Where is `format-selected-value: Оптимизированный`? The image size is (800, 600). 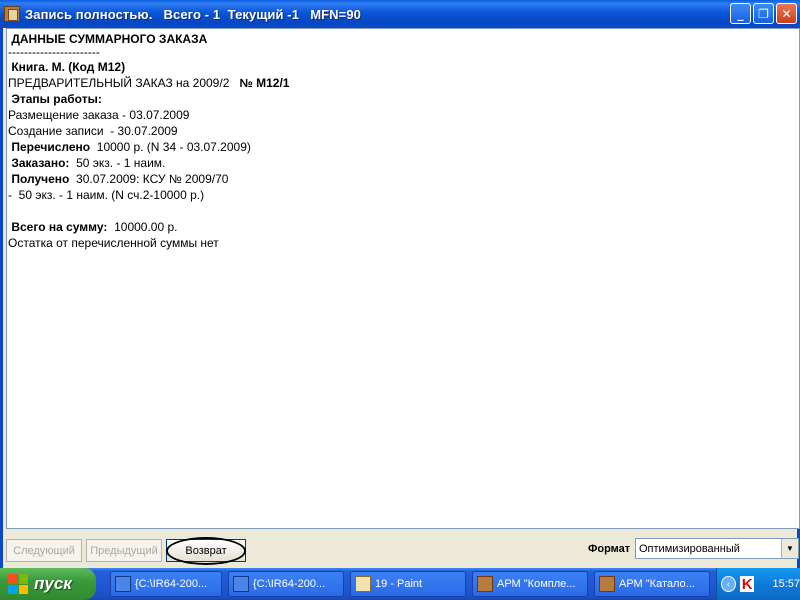
format-selected-value: Оптимизированный is located at coordinates (689, 548).